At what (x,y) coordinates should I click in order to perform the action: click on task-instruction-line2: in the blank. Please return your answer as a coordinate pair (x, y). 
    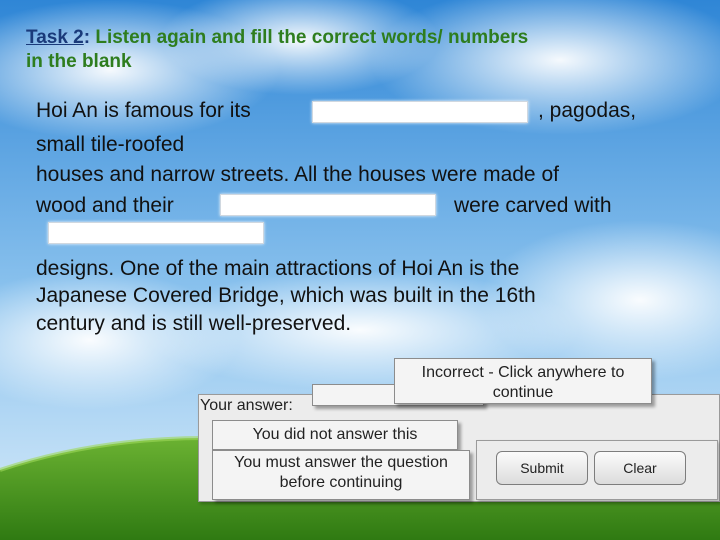
    Looking at the image, I should click on (79, 61).